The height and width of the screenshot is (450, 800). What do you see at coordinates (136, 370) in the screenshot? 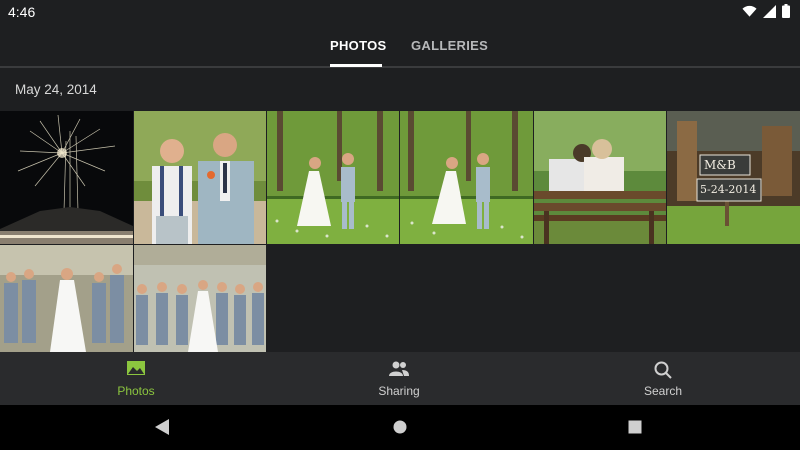
I see `photos-icon` at bounding box center [136, 370].